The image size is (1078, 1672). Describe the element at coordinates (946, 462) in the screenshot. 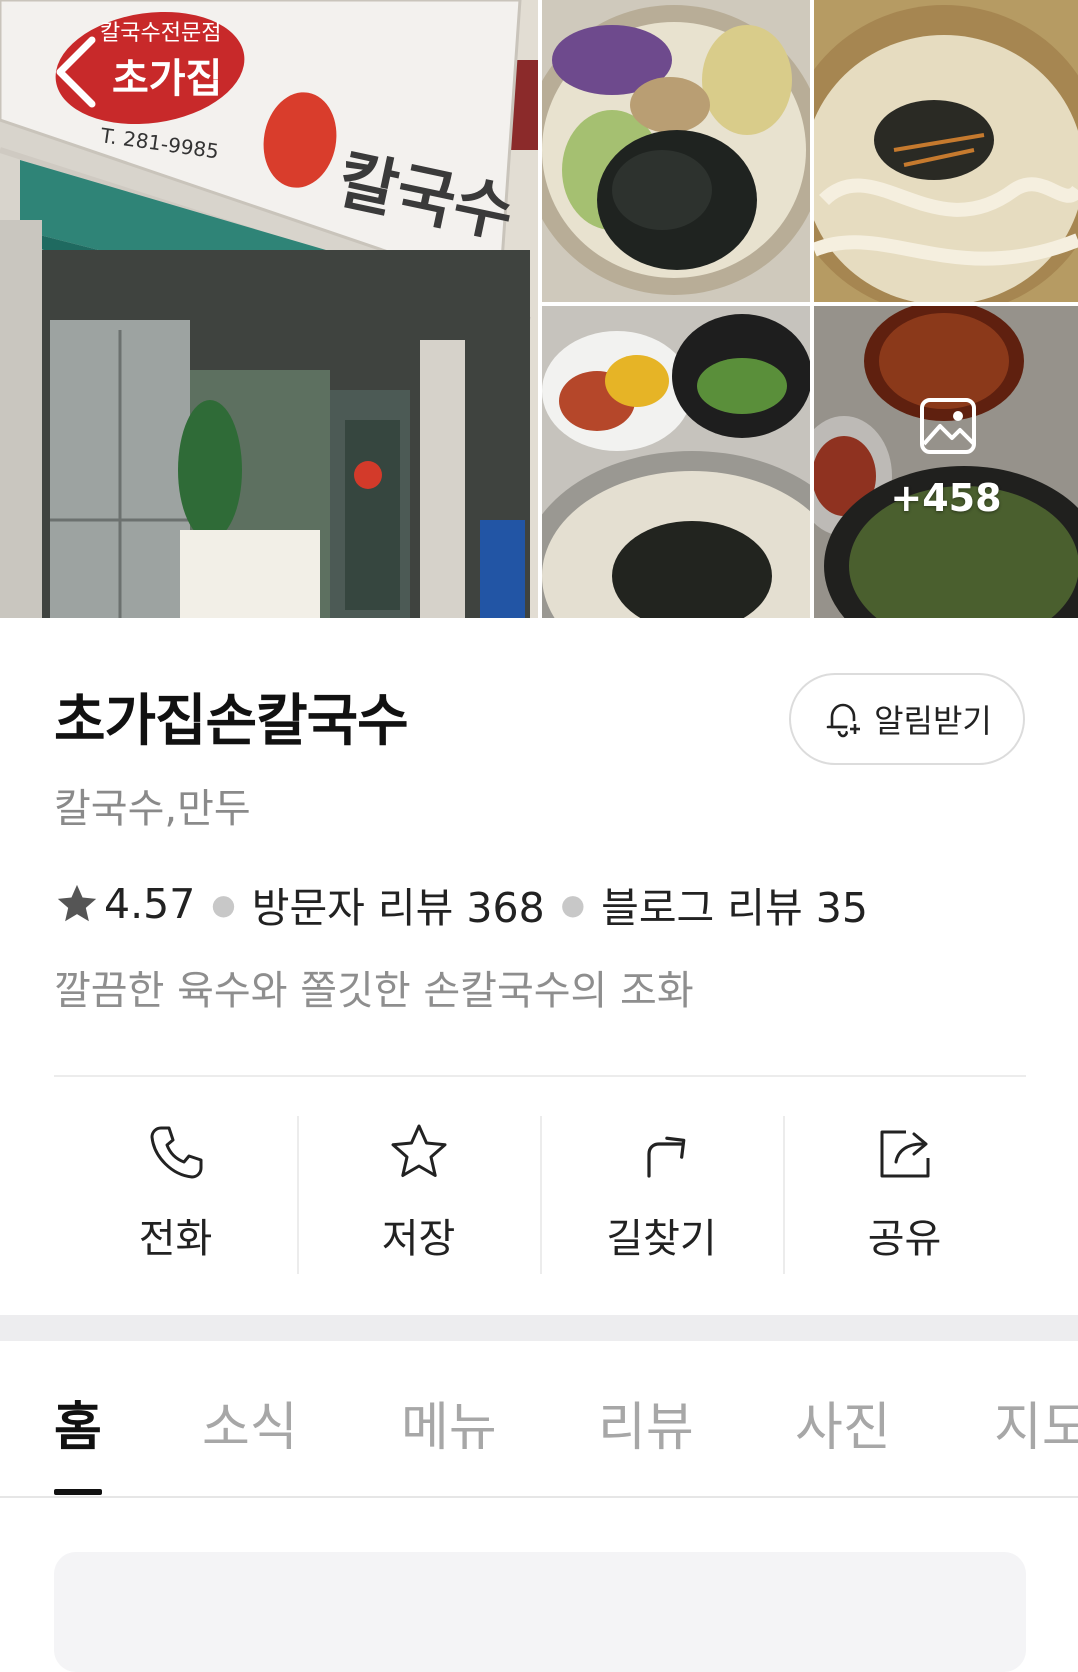

I see `more-photos-tile: +458` at that location.